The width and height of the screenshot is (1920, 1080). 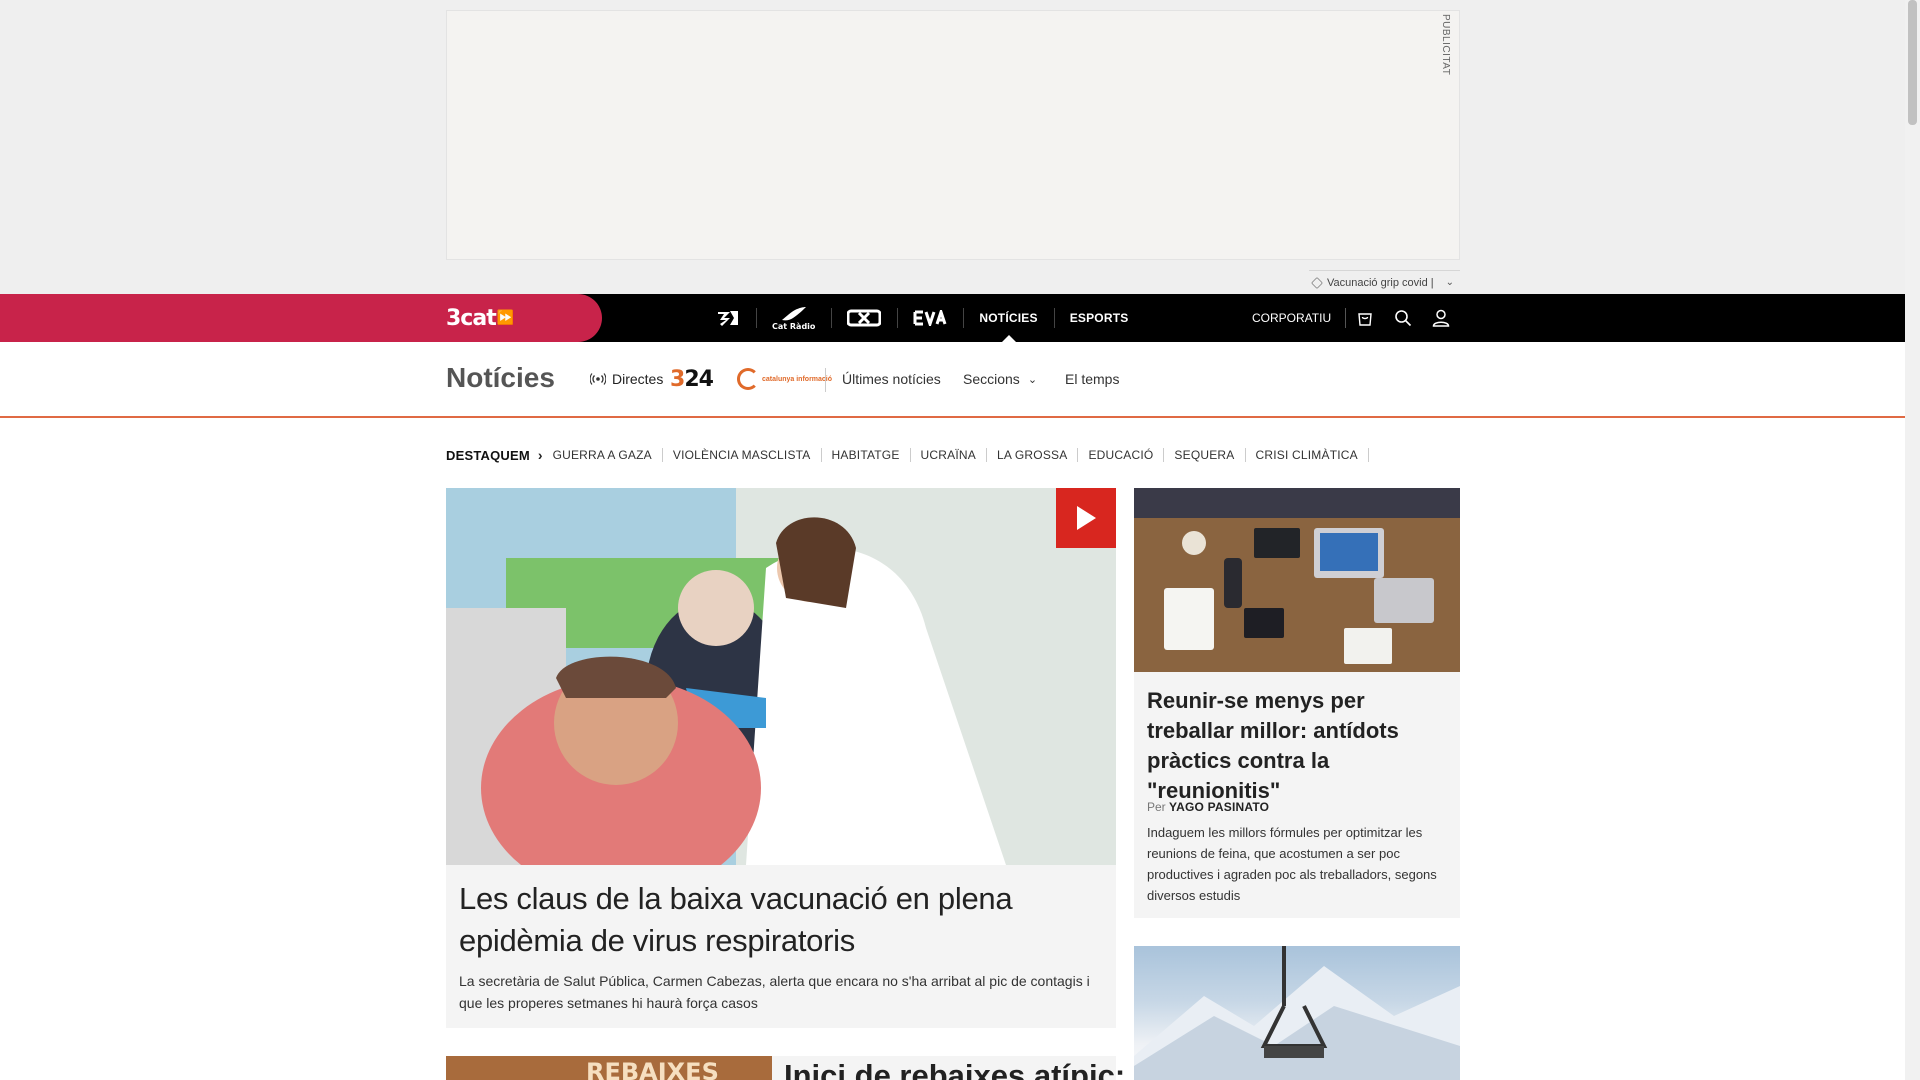 I want to click on tv3-logo-icon, so click(x=728, y=318).